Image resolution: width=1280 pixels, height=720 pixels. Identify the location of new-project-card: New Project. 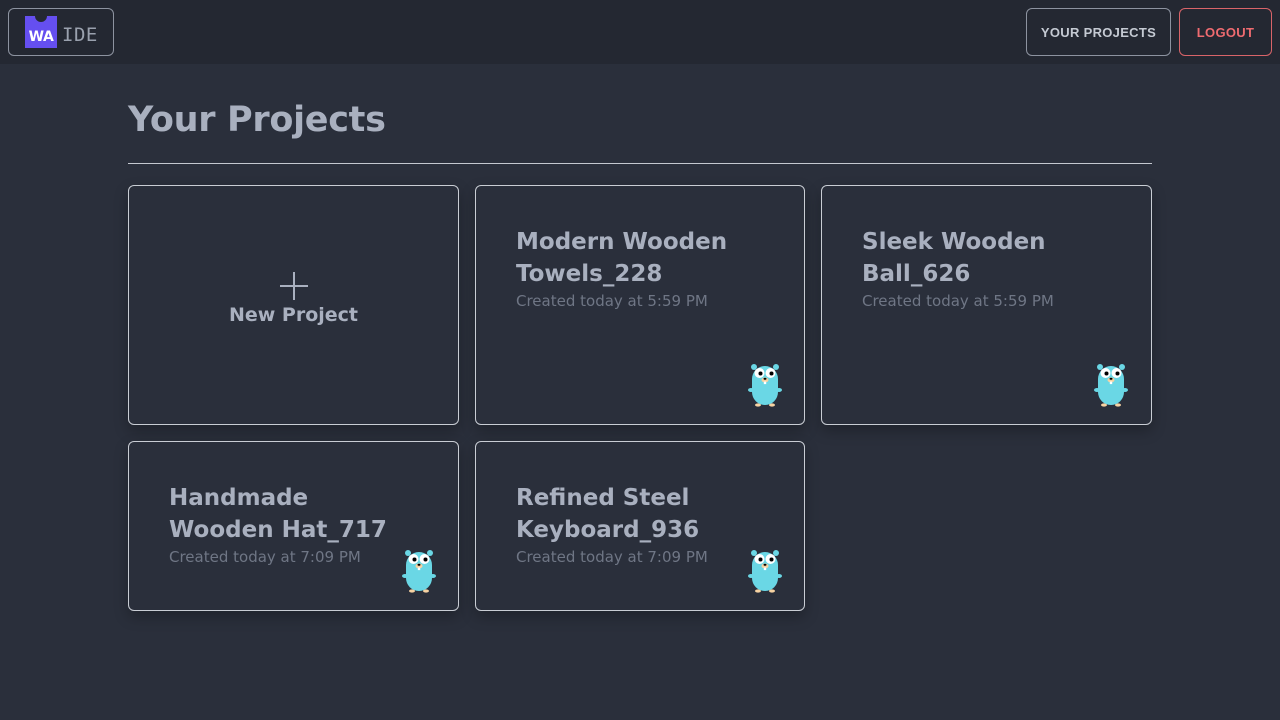
(293, 305).